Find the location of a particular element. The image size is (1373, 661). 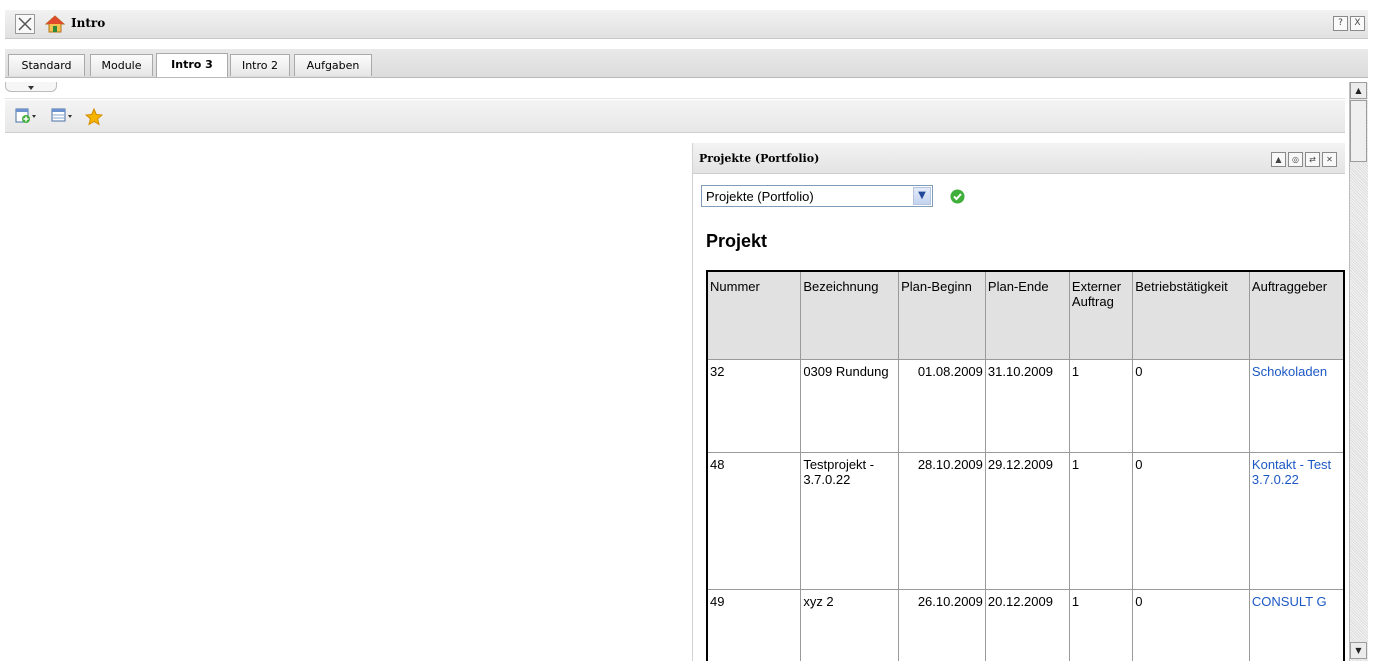

chevron-down-icon: ▼ is located at coordinates (922, 196).